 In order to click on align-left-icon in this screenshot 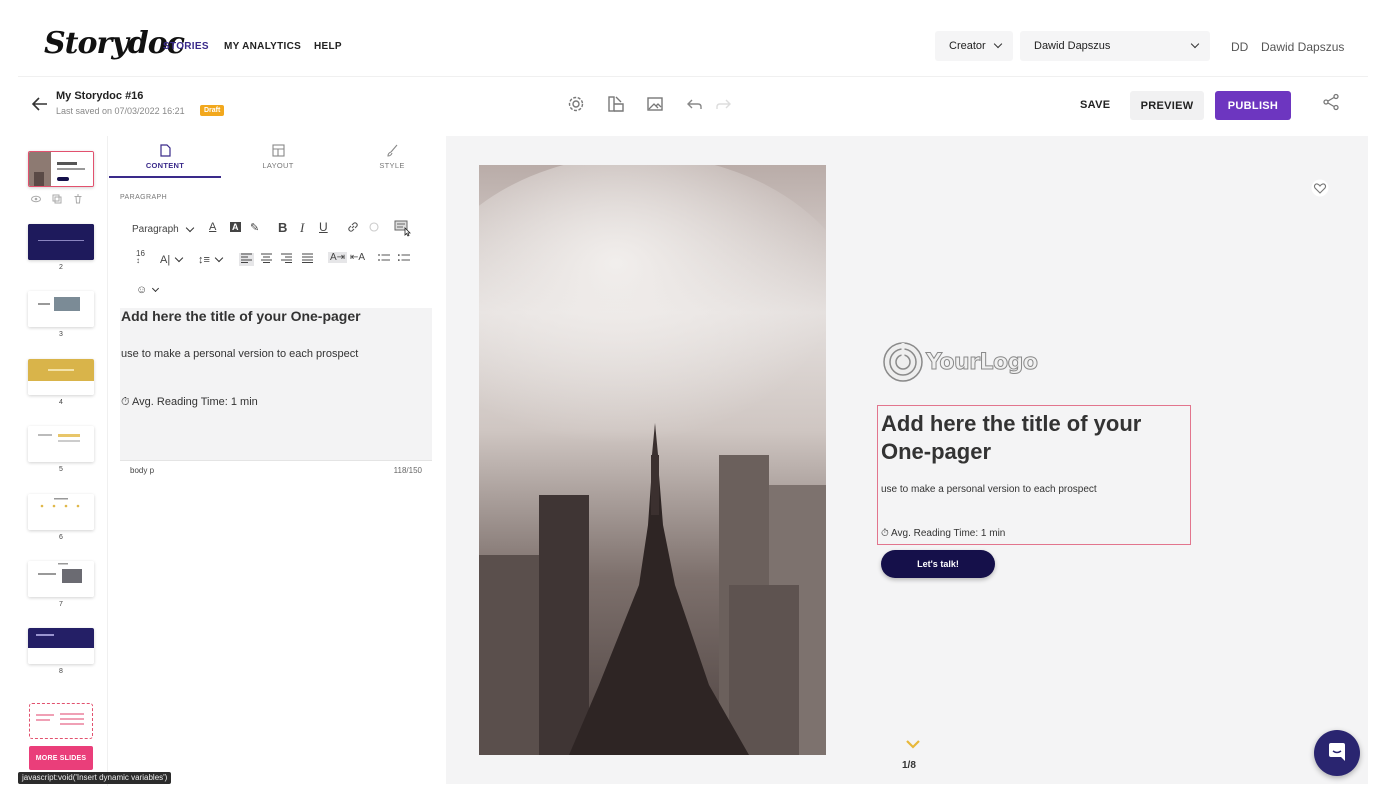, I will do `click(246, 259)`.